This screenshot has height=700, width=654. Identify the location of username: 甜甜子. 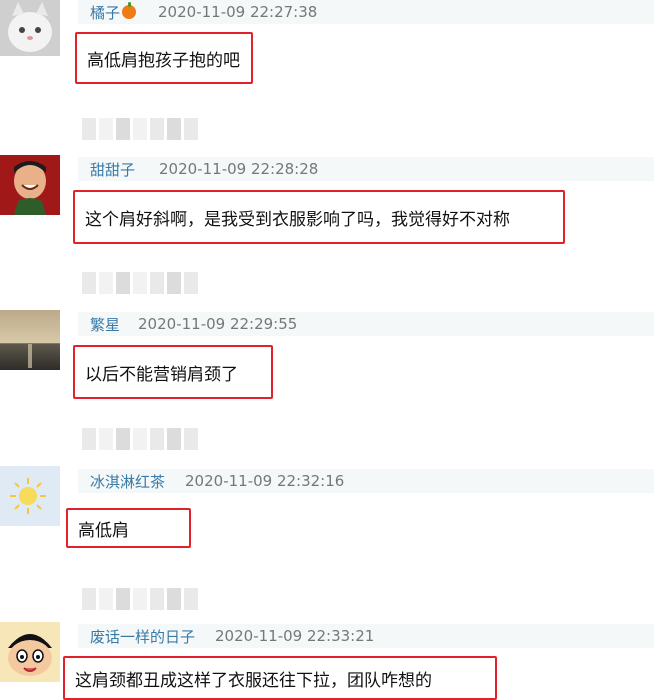
(112, 169).